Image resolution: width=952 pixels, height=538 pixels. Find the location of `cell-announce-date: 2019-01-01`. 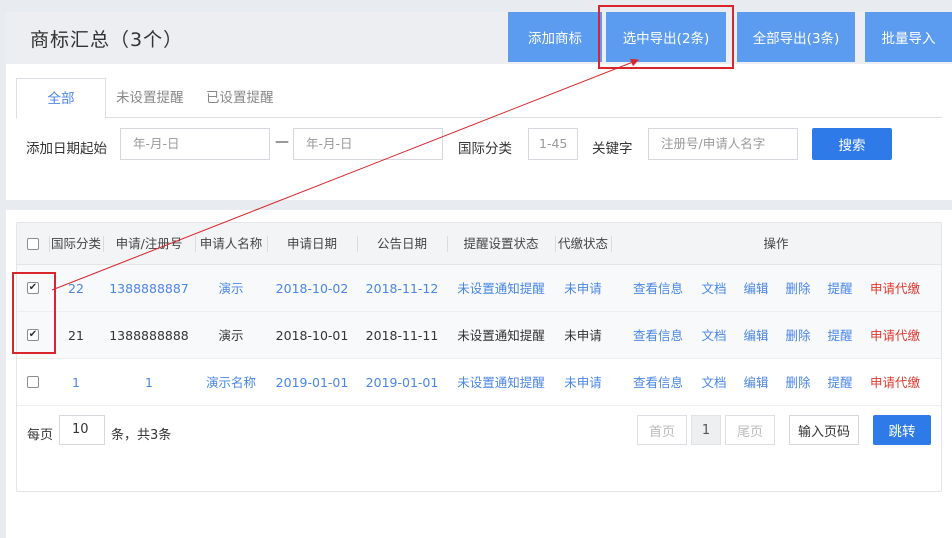

cell-announce-date: 2019-01-01 is located at coordinates (402, 382).